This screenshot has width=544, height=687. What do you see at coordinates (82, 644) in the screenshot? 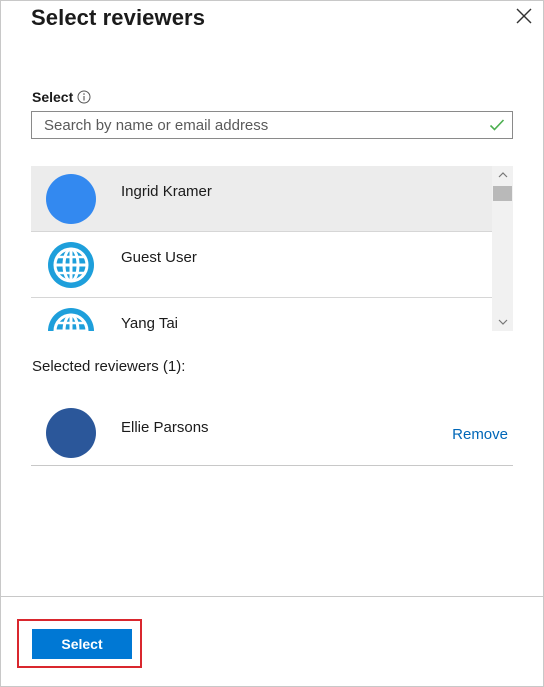
I see `select-button: Select` at bounding box center [82, 644].